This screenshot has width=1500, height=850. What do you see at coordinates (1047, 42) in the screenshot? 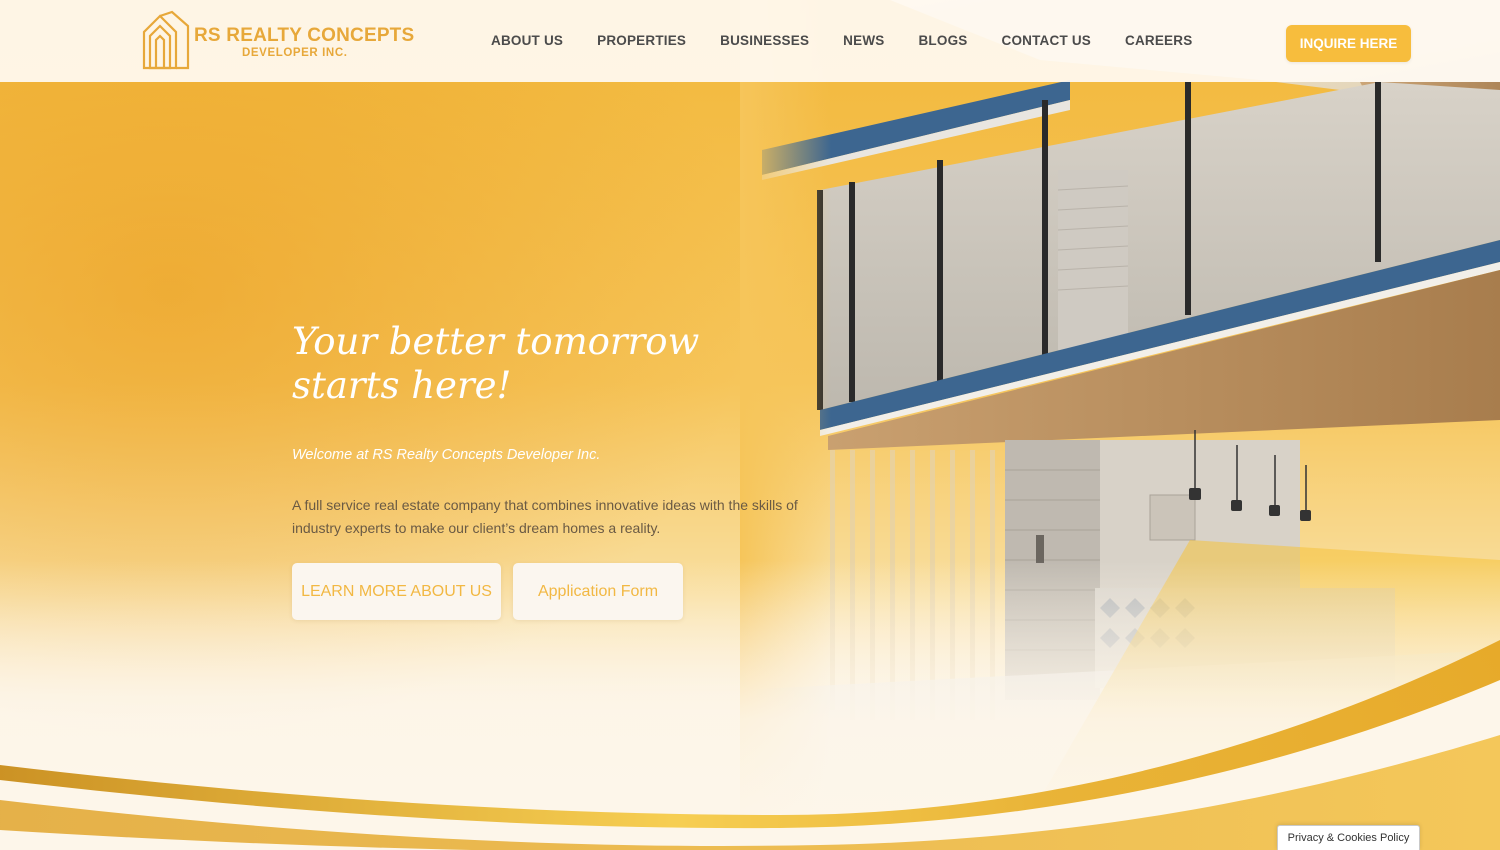
I see `nav-contact-us: CONTACT US` at bounding box center [1047, 42].